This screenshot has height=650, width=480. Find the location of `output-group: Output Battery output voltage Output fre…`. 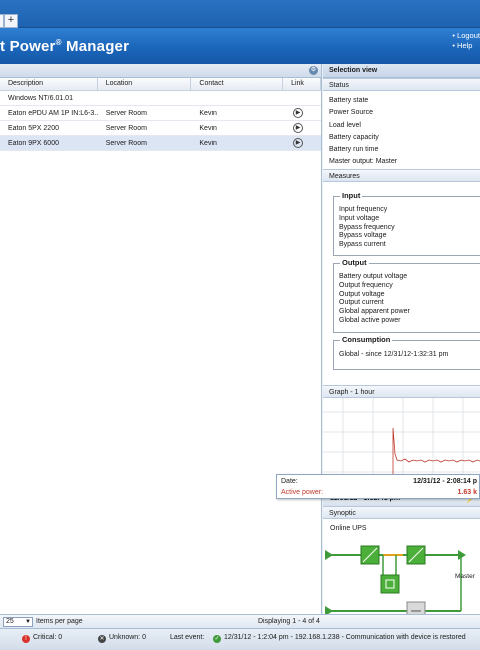

output-group: Output Battery output voltage Output fre… is located at coordinates (406, 295).